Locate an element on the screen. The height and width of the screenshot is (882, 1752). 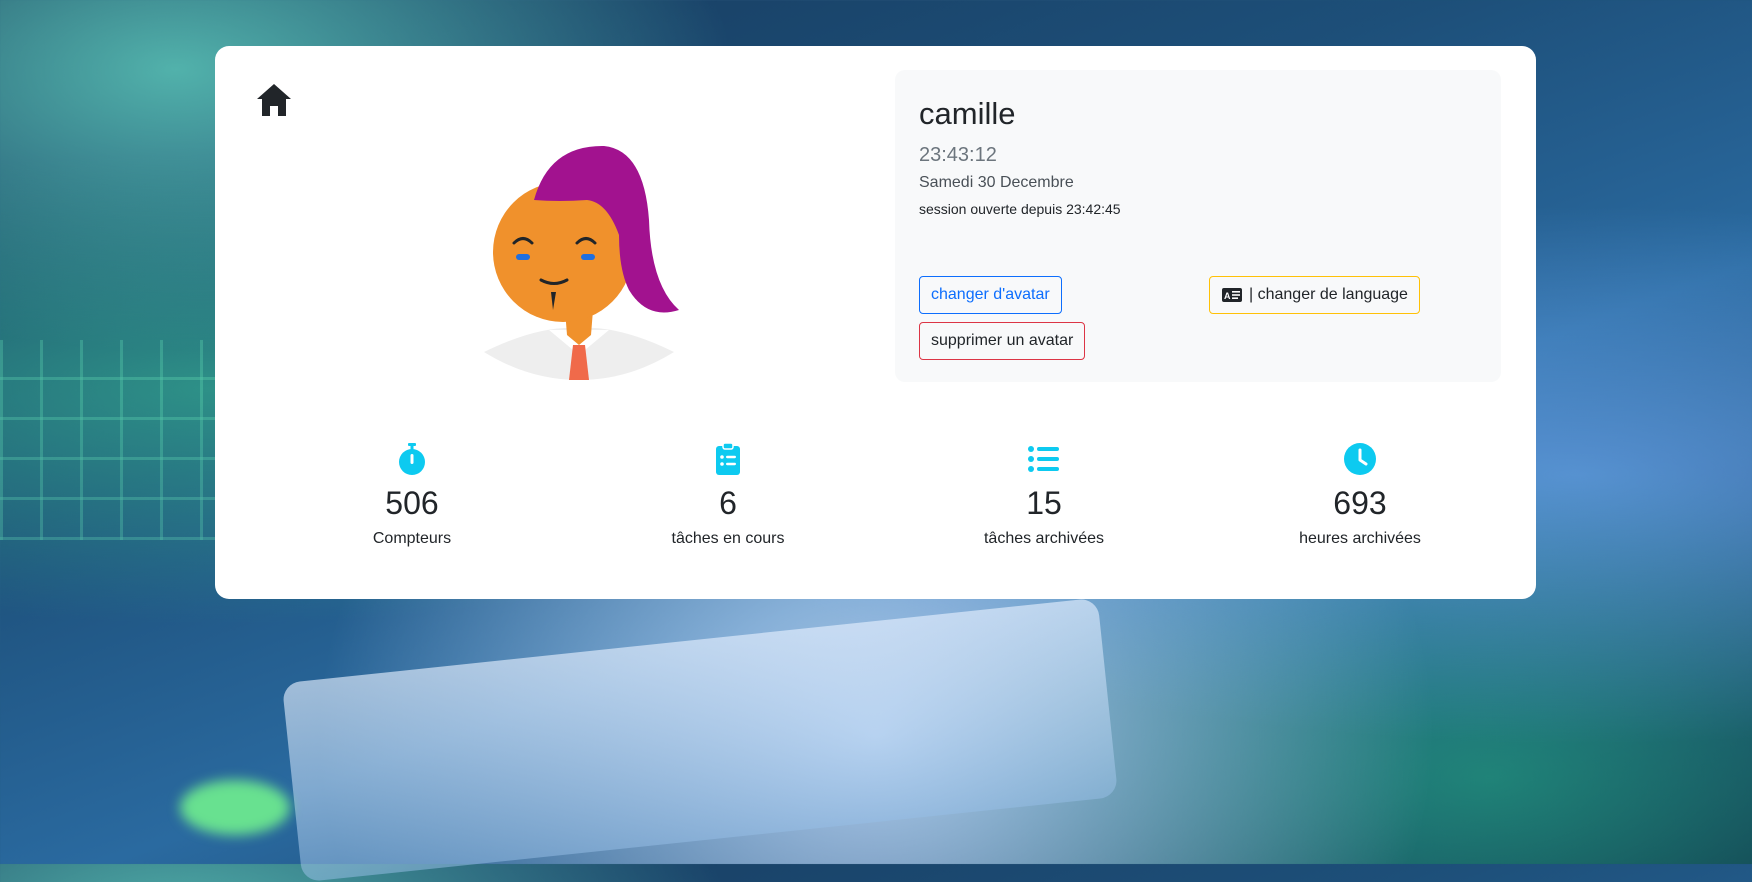
stat-value: 15 is located at coordinates (1044, 503).